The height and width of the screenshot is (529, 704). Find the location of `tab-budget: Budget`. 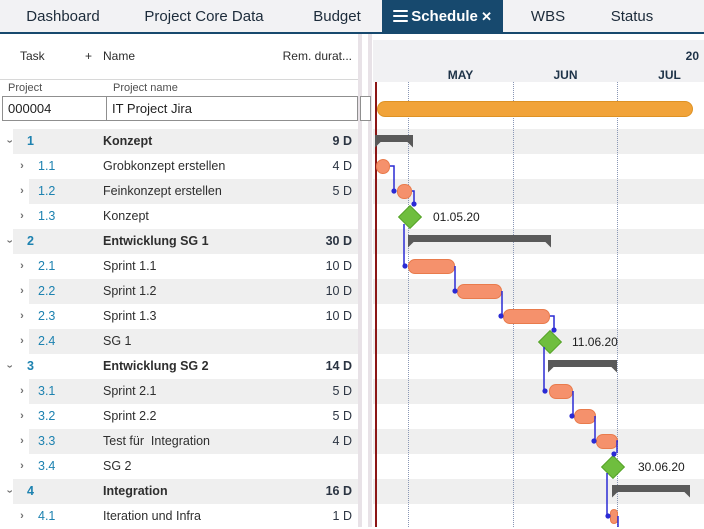

tab-budget: Budget is located at coordinates (337, 16).